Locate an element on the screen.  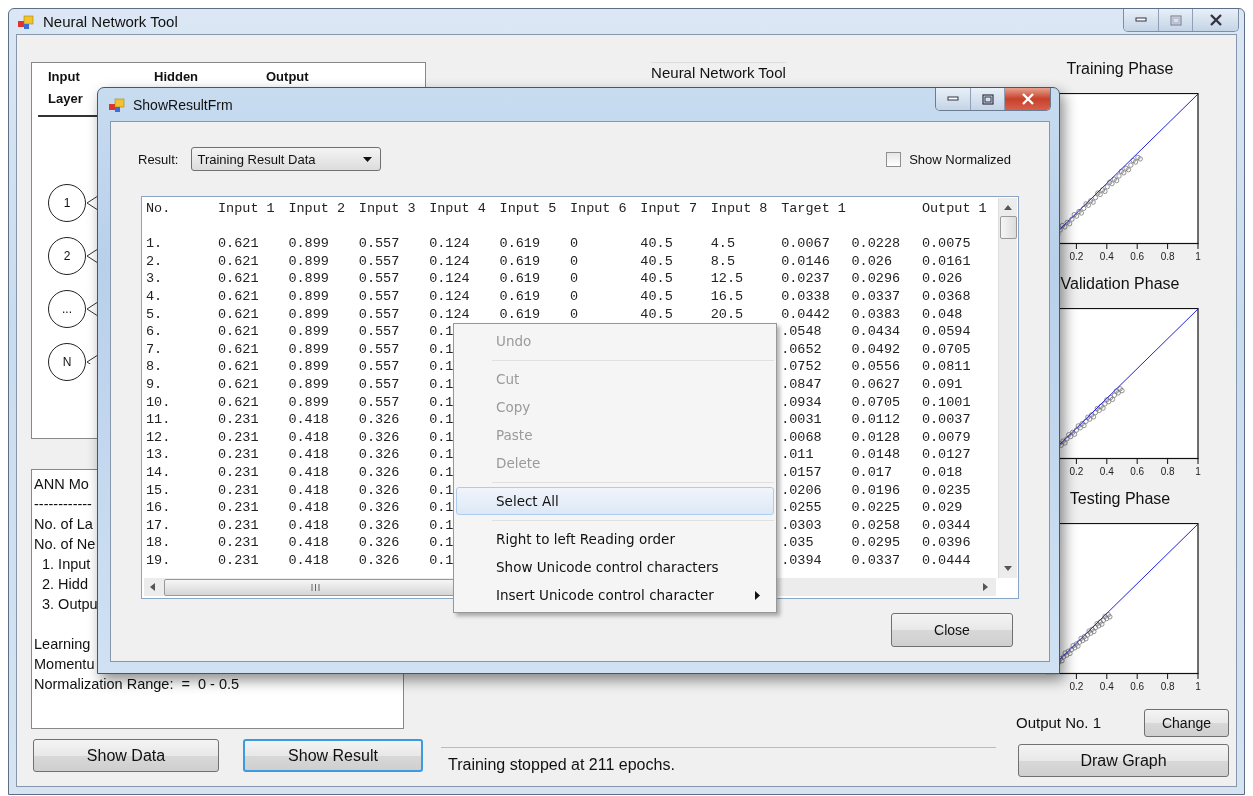
table-cell: 0.0112 is located at coordinates (876, 420).